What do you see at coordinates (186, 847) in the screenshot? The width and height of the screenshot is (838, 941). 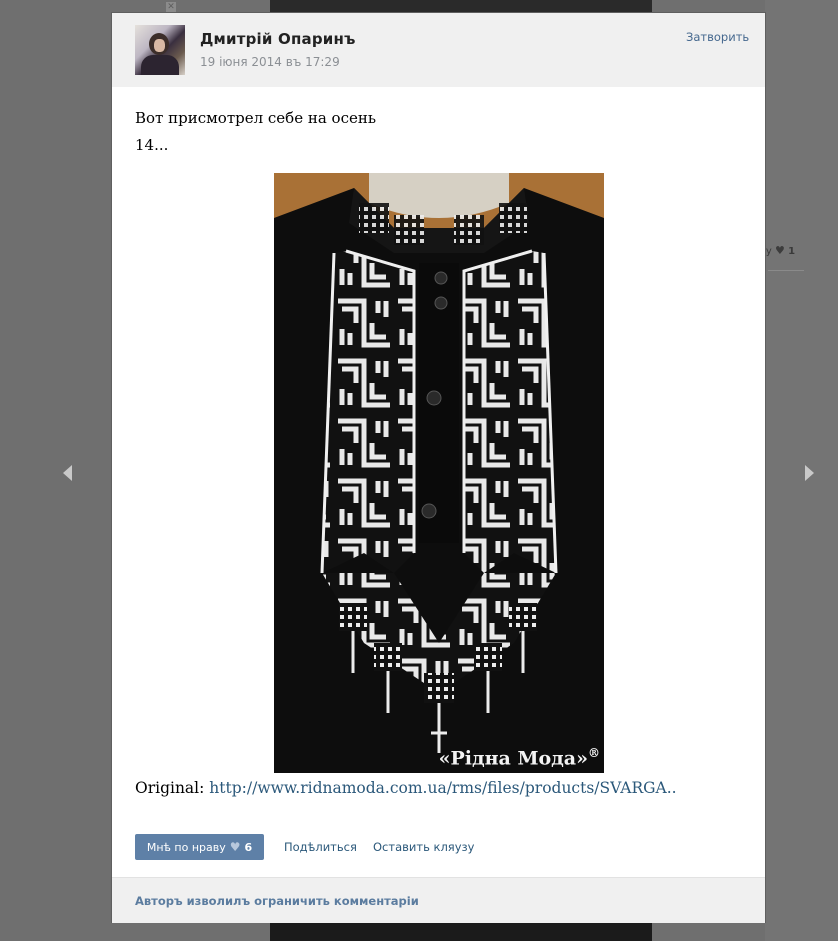 I see `like-button-label: Мнѣ по нраву` at bounding box center [186, 847].